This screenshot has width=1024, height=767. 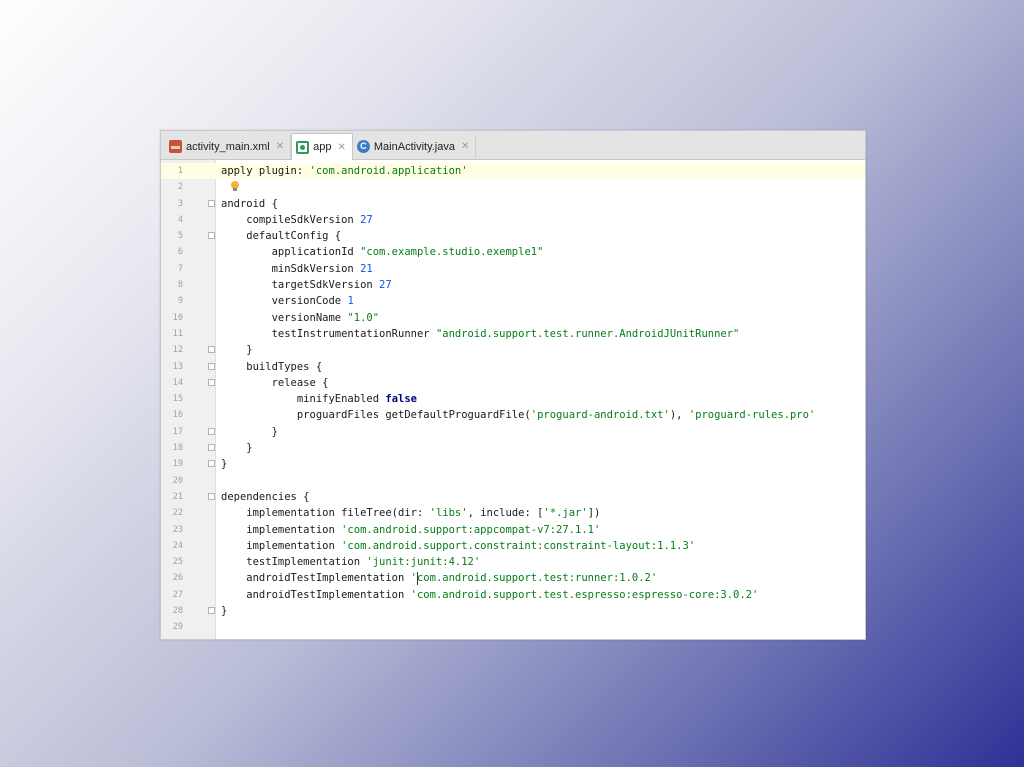 I want to click on line-number: 19, so click(x=177, y=464).